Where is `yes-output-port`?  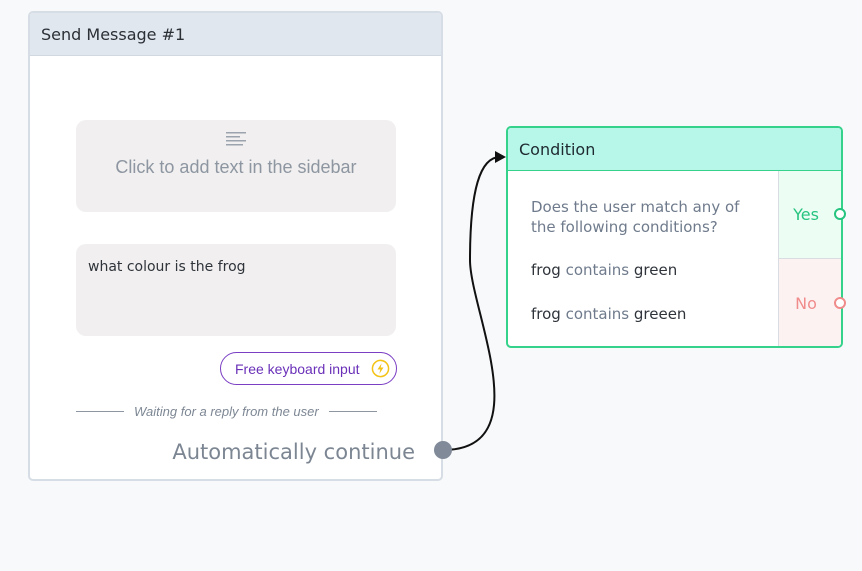
yes-output-port is located at coordinates (840, 214).